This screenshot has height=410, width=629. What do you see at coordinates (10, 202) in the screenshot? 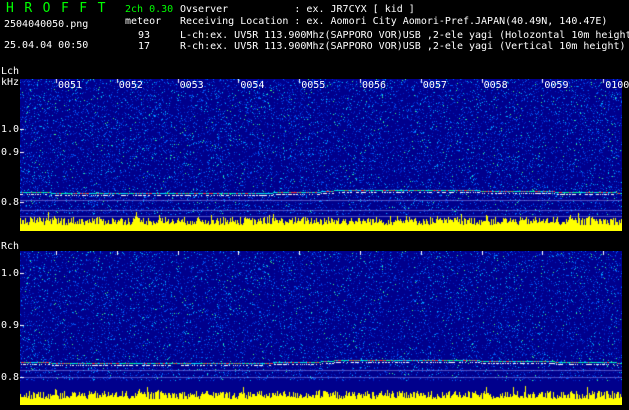
I see `lch-ytick-0-8: 0.8` at bounding box center [10, 202].